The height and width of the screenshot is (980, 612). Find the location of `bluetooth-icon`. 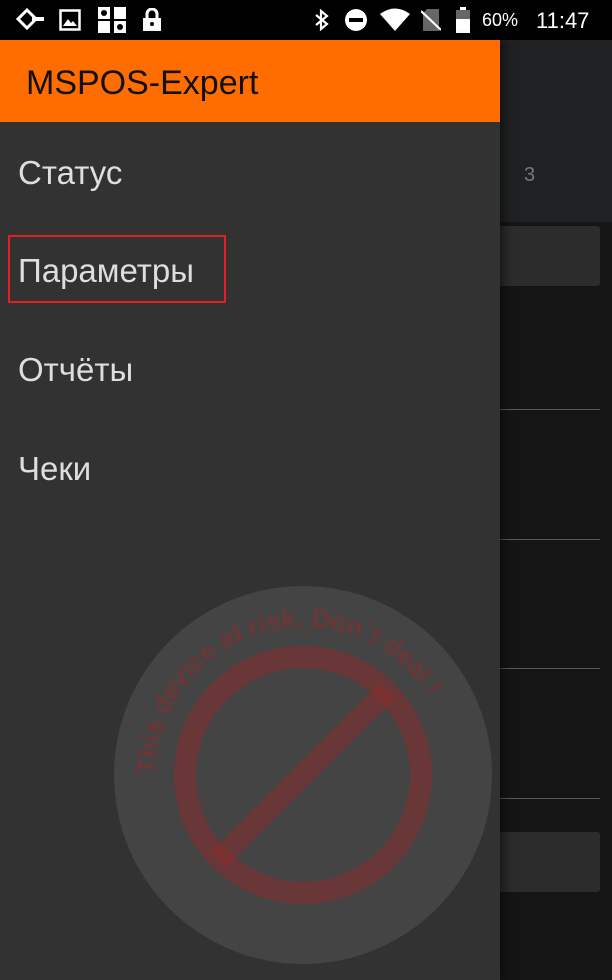

bluetooth-icon is located at coordinates (322, 20).